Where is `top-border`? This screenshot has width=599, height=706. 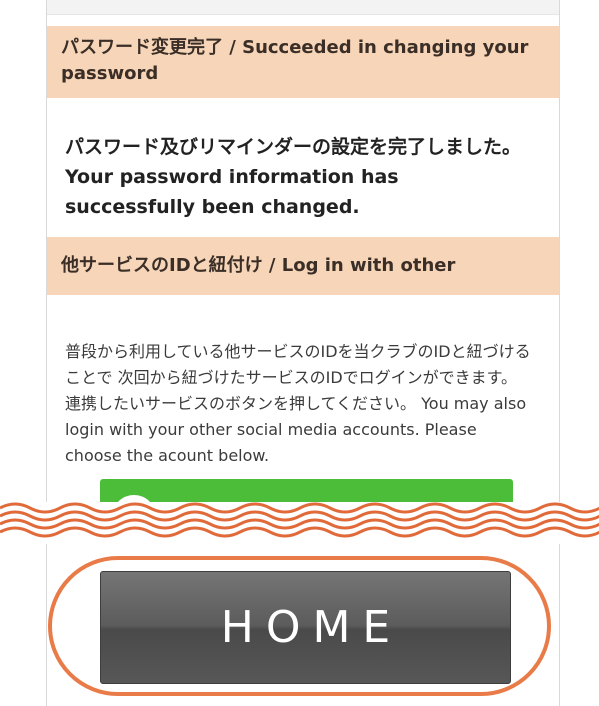 top-border is located at coordinates (303, 7).